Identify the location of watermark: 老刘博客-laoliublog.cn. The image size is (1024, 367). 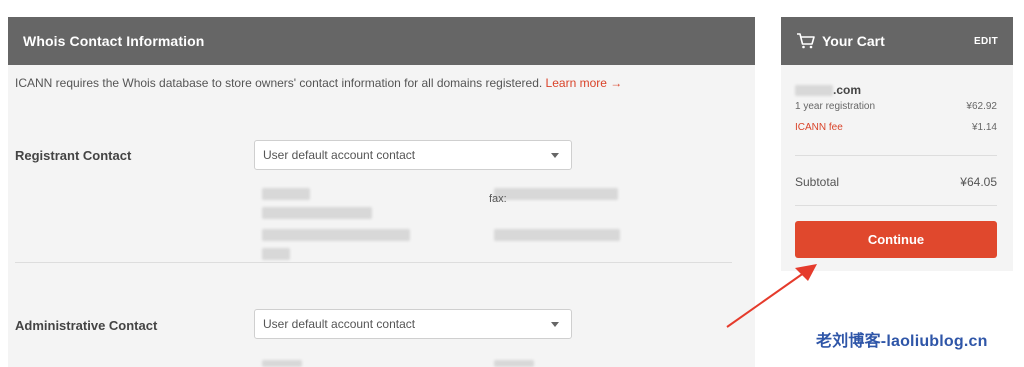
(902, 341).